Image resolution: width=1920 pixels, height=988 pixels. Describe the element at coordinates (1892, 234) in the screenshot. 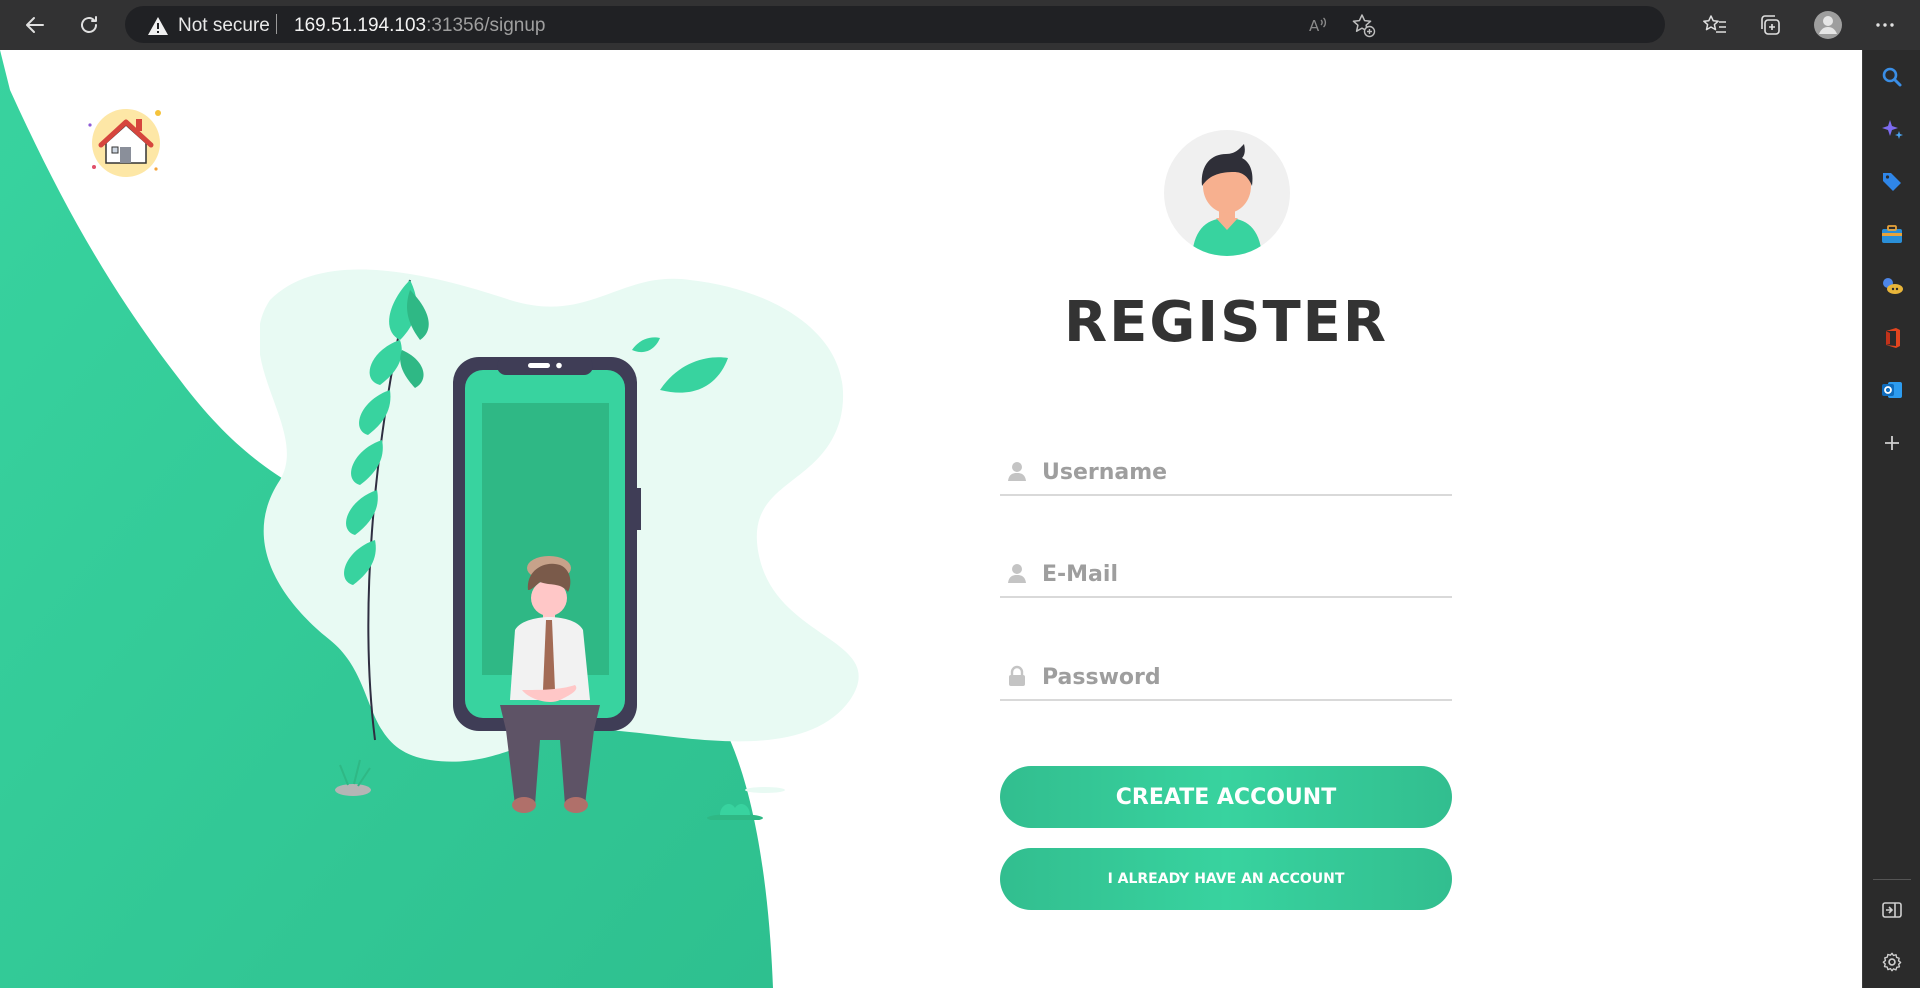

I see `tools-icon` at that location.